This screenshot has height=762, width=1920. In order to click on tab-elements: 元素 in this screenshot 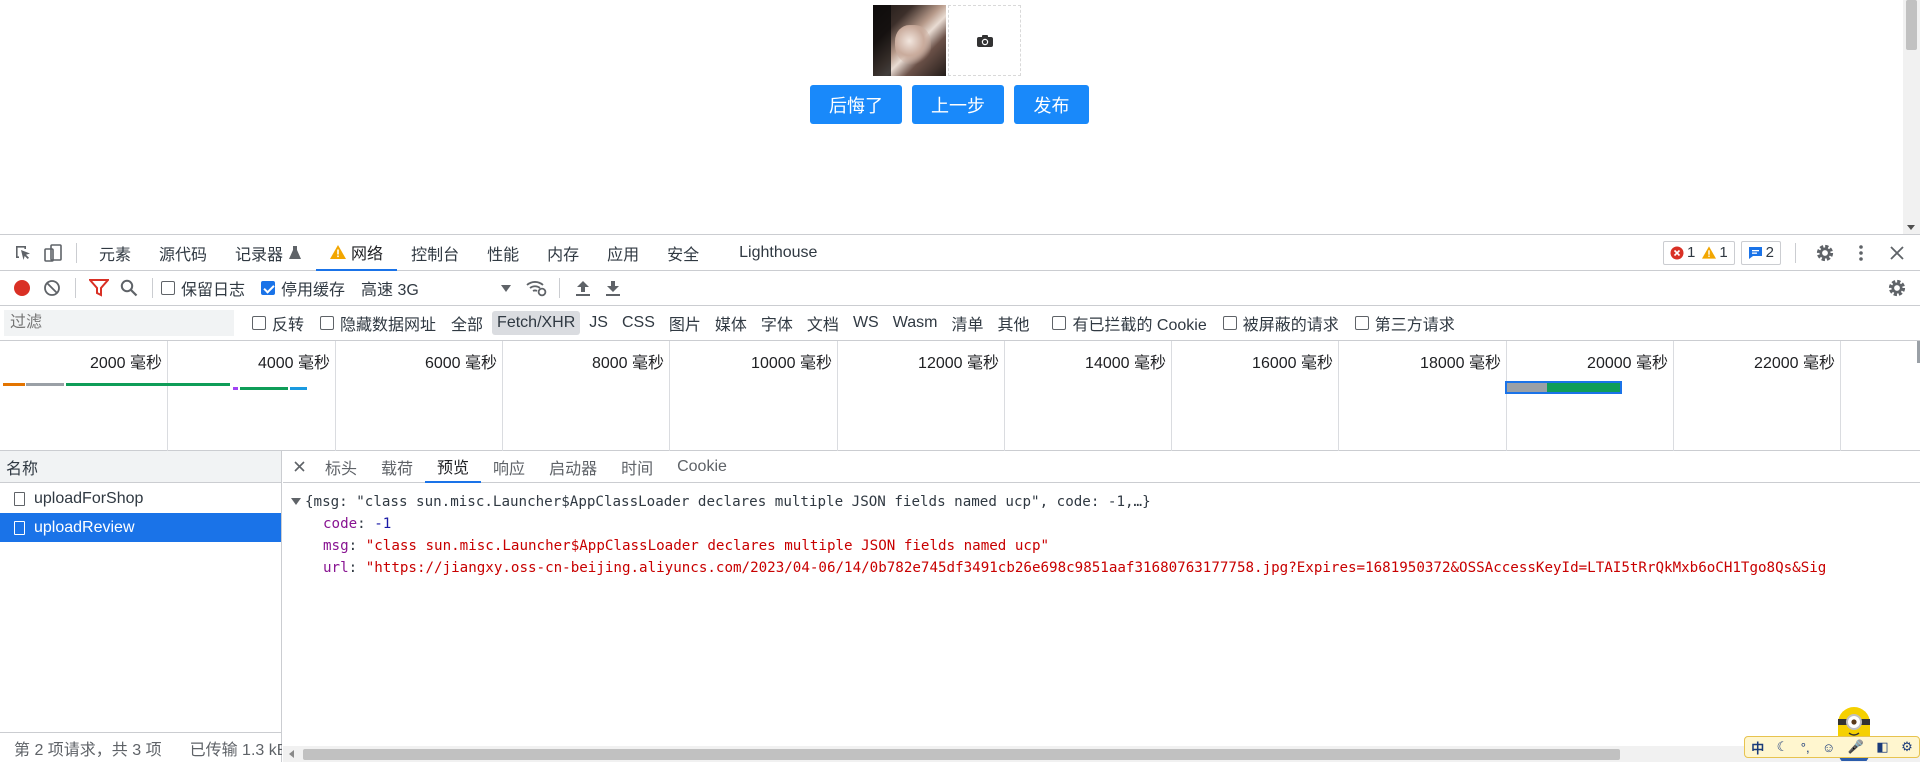, I will do `click(115, 253)`.